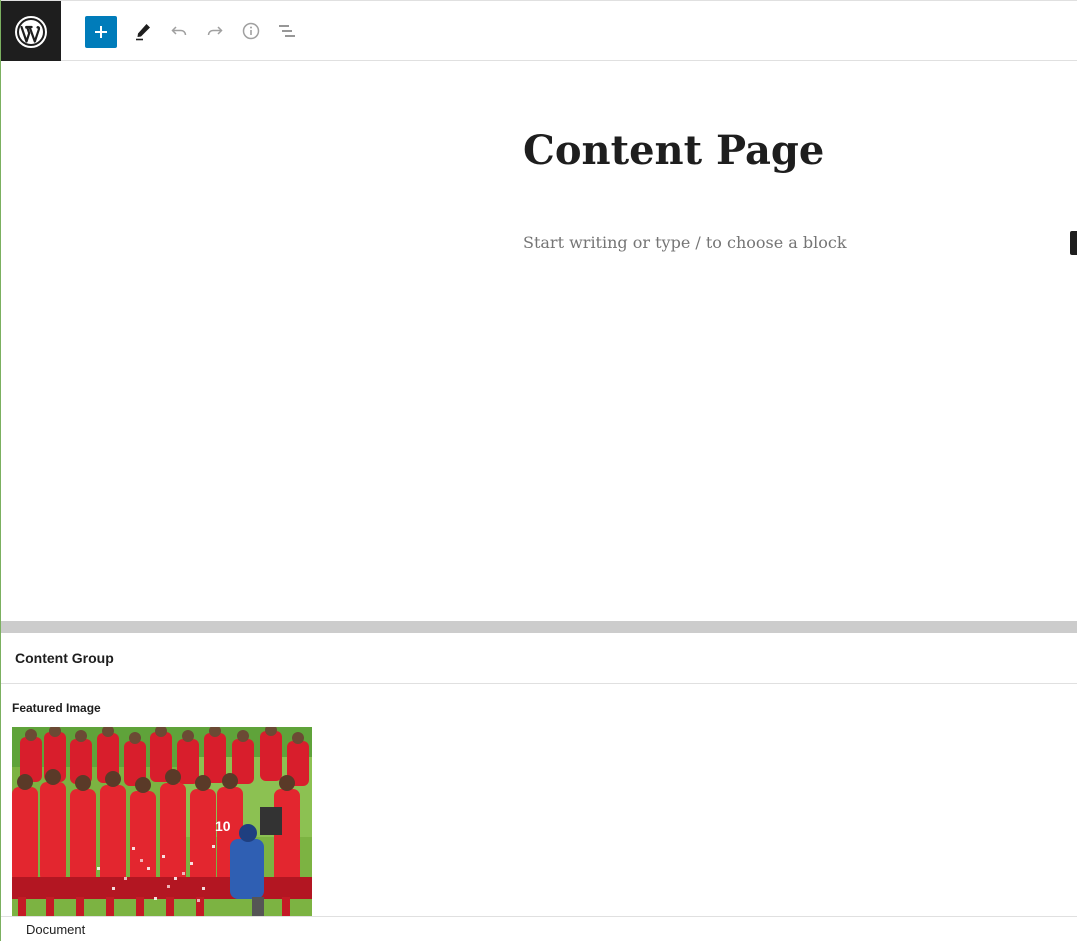 The width and height of the screenshot is (1077, 941). I want to click on info-icon, so click(251, 31).